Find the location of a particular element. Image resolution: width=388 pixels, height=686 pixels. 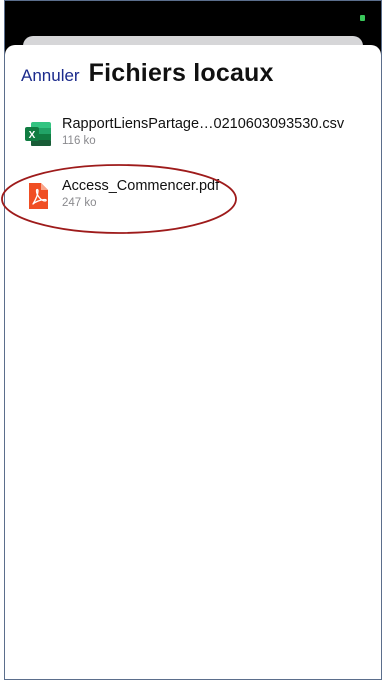

pdf-icon is located at coordinates (38, 196).